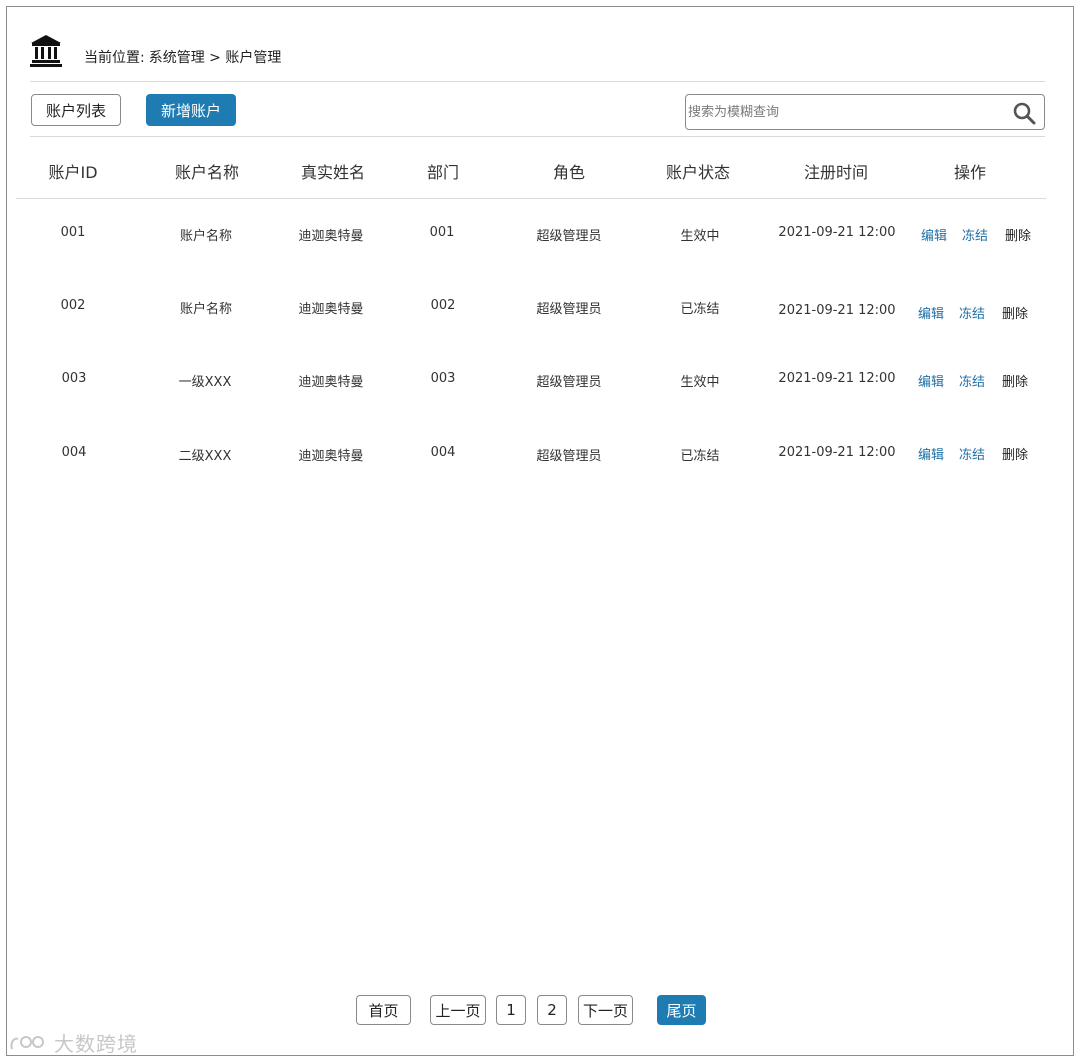 The height and width of the screenshot is (1063, 1080). Describe the element at coordinates (1024, 113) in the screenshot. I see `search-icon` at that location.